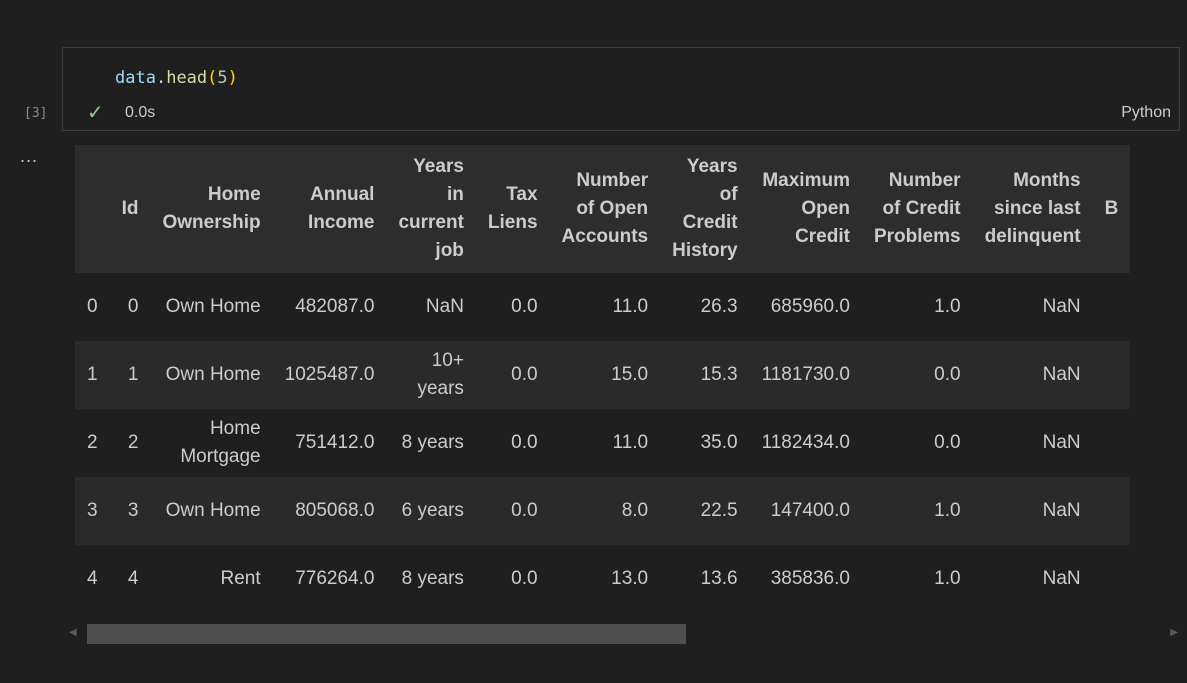 The height and width of the screenshot is (683, 1187). Describe the element at coordinates (329, 209) in the screenshot. I see `column-header-annual-income: Annual Income` at that location.